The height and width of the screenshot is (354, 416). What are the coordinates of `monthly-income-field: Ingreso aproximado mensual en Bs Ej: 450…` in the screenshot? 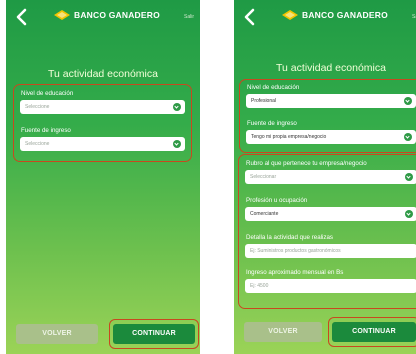 It's located at (330, 282).